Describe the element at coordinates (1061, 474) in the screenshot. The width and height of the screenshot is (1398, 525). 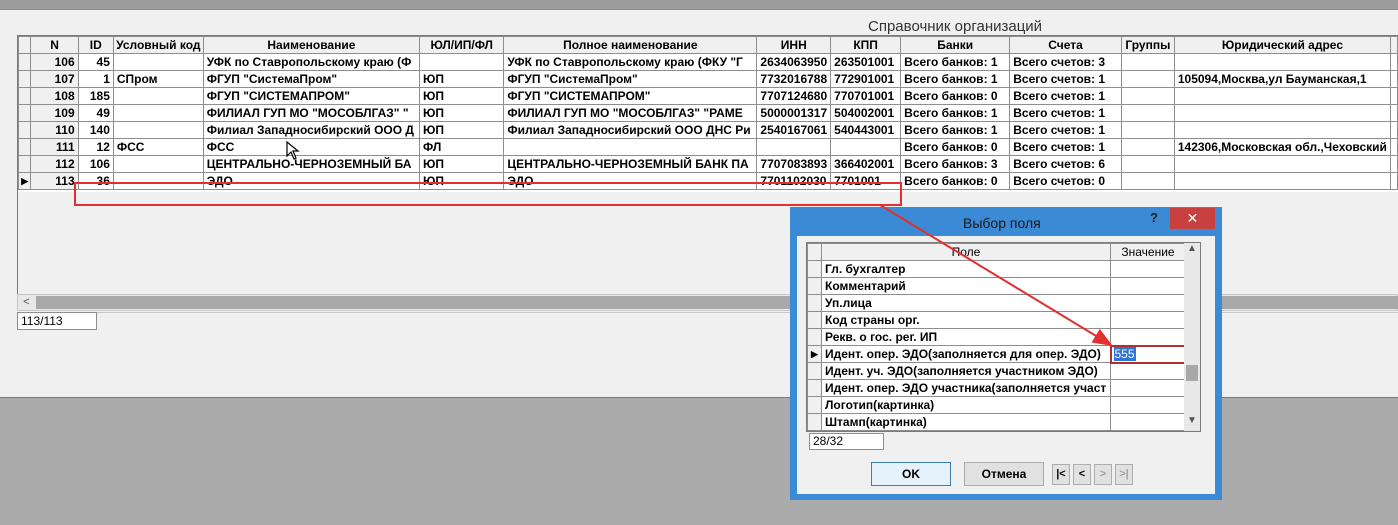
I see `first-record-button: |<` at that location.